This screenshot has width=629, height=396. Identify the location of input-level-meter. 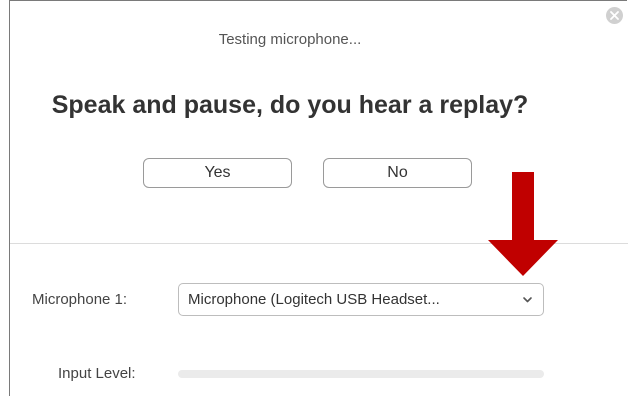
(361, 374).